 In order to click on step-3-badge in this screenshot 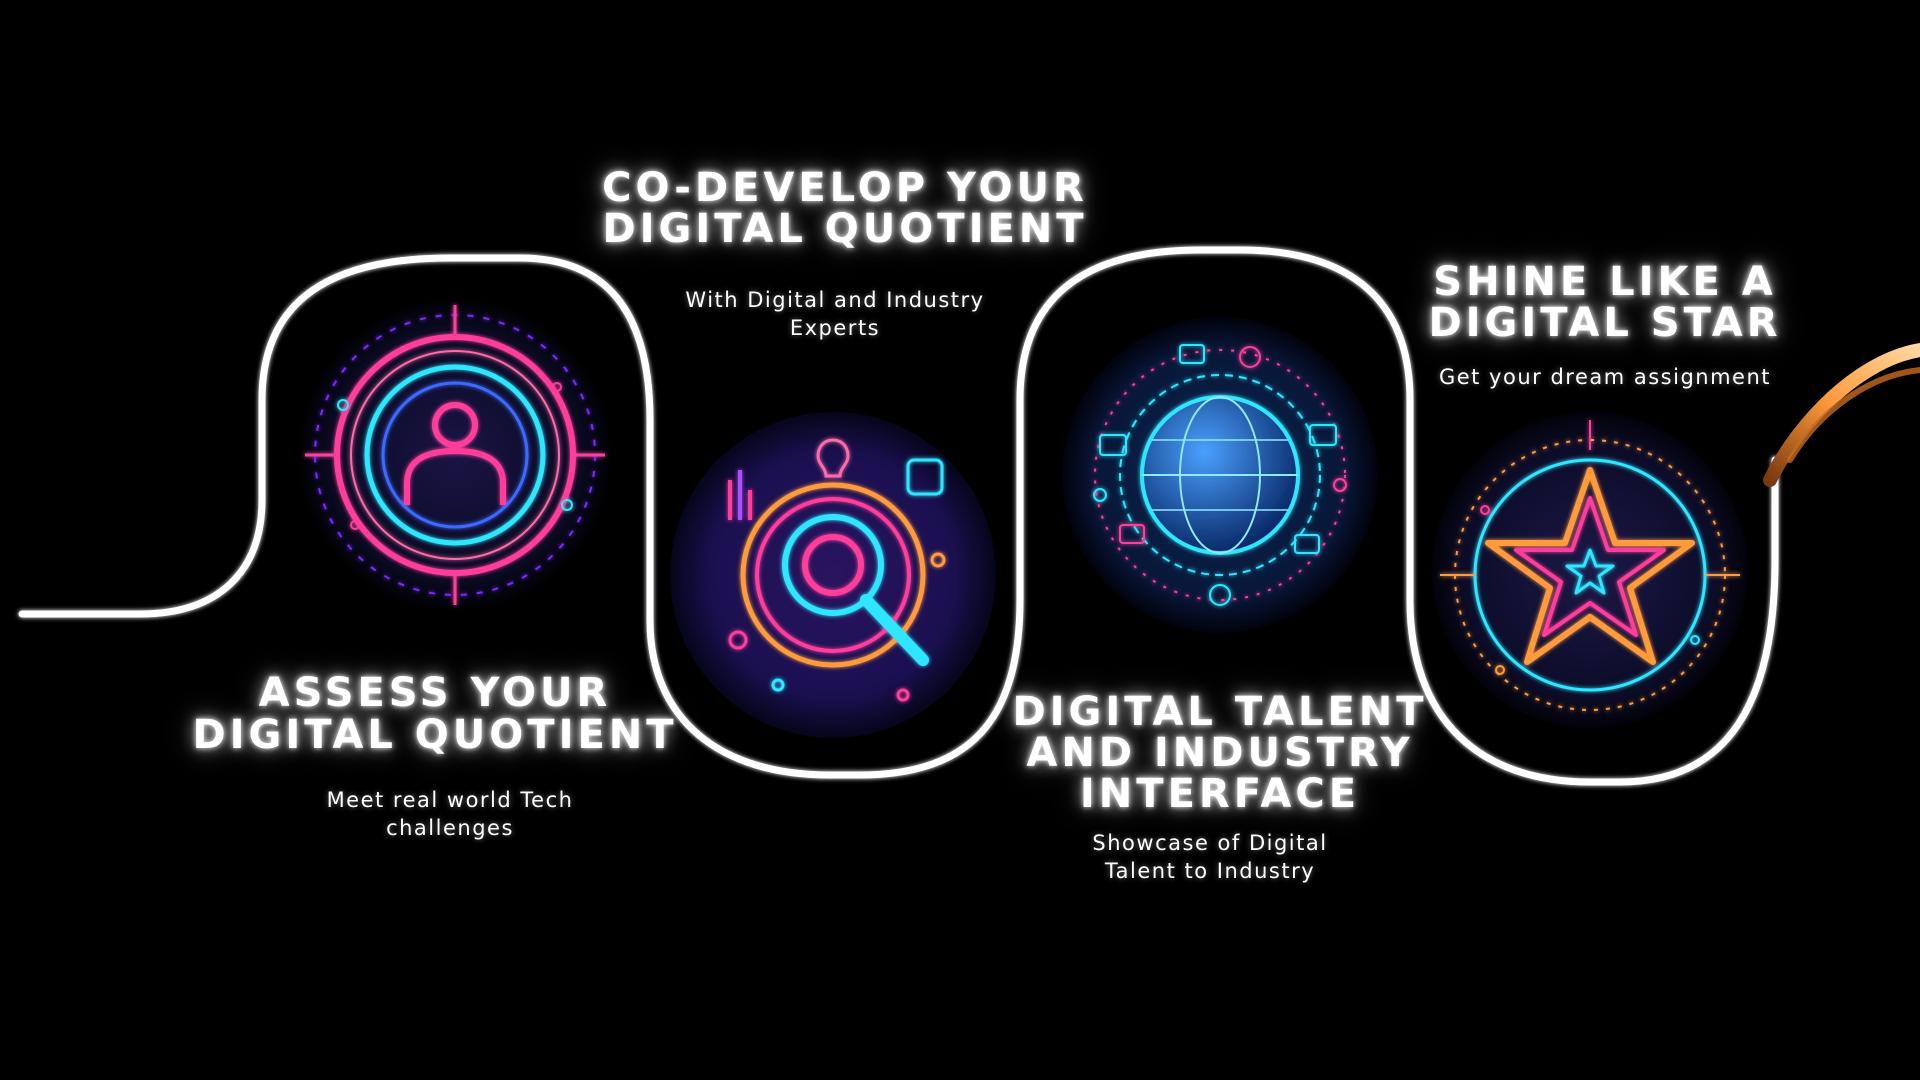, I will do `click(1220, 475)`.